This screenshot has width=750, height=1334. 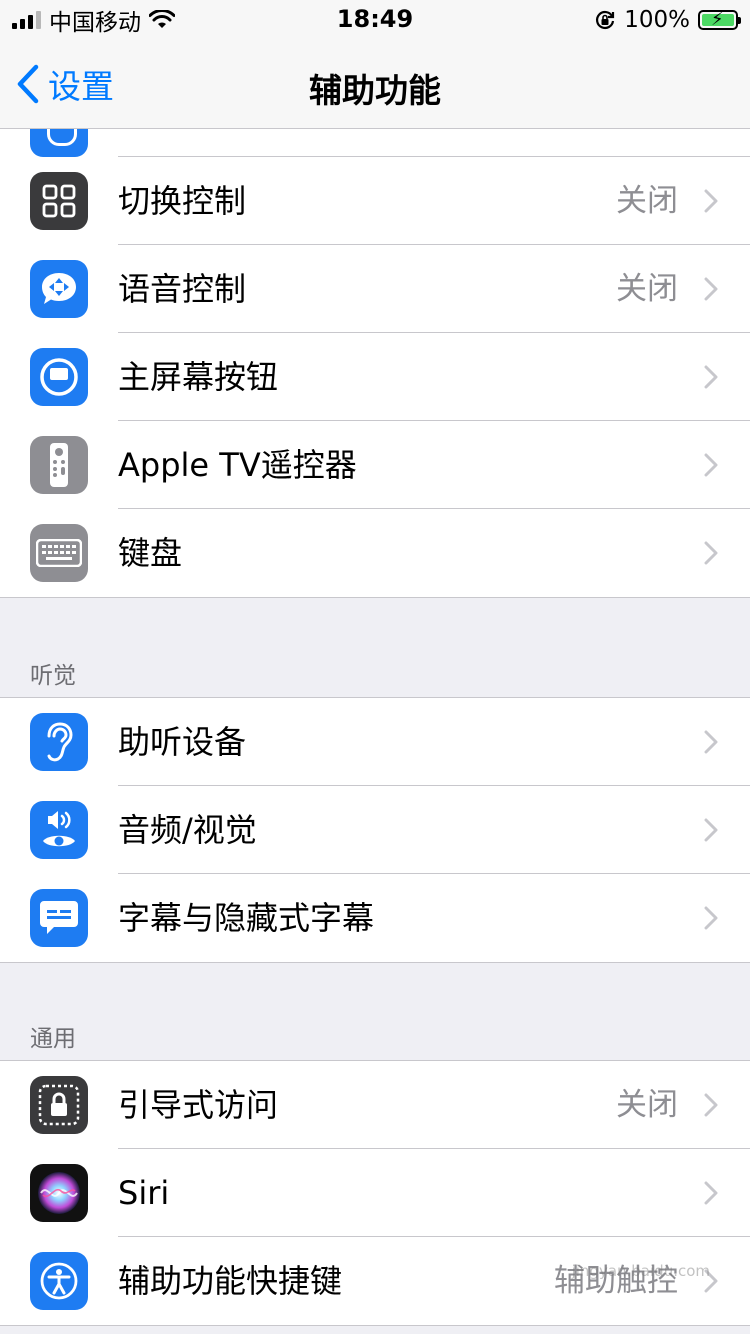 I want to click on accessibility-icon, so click(x=59, y=1281).